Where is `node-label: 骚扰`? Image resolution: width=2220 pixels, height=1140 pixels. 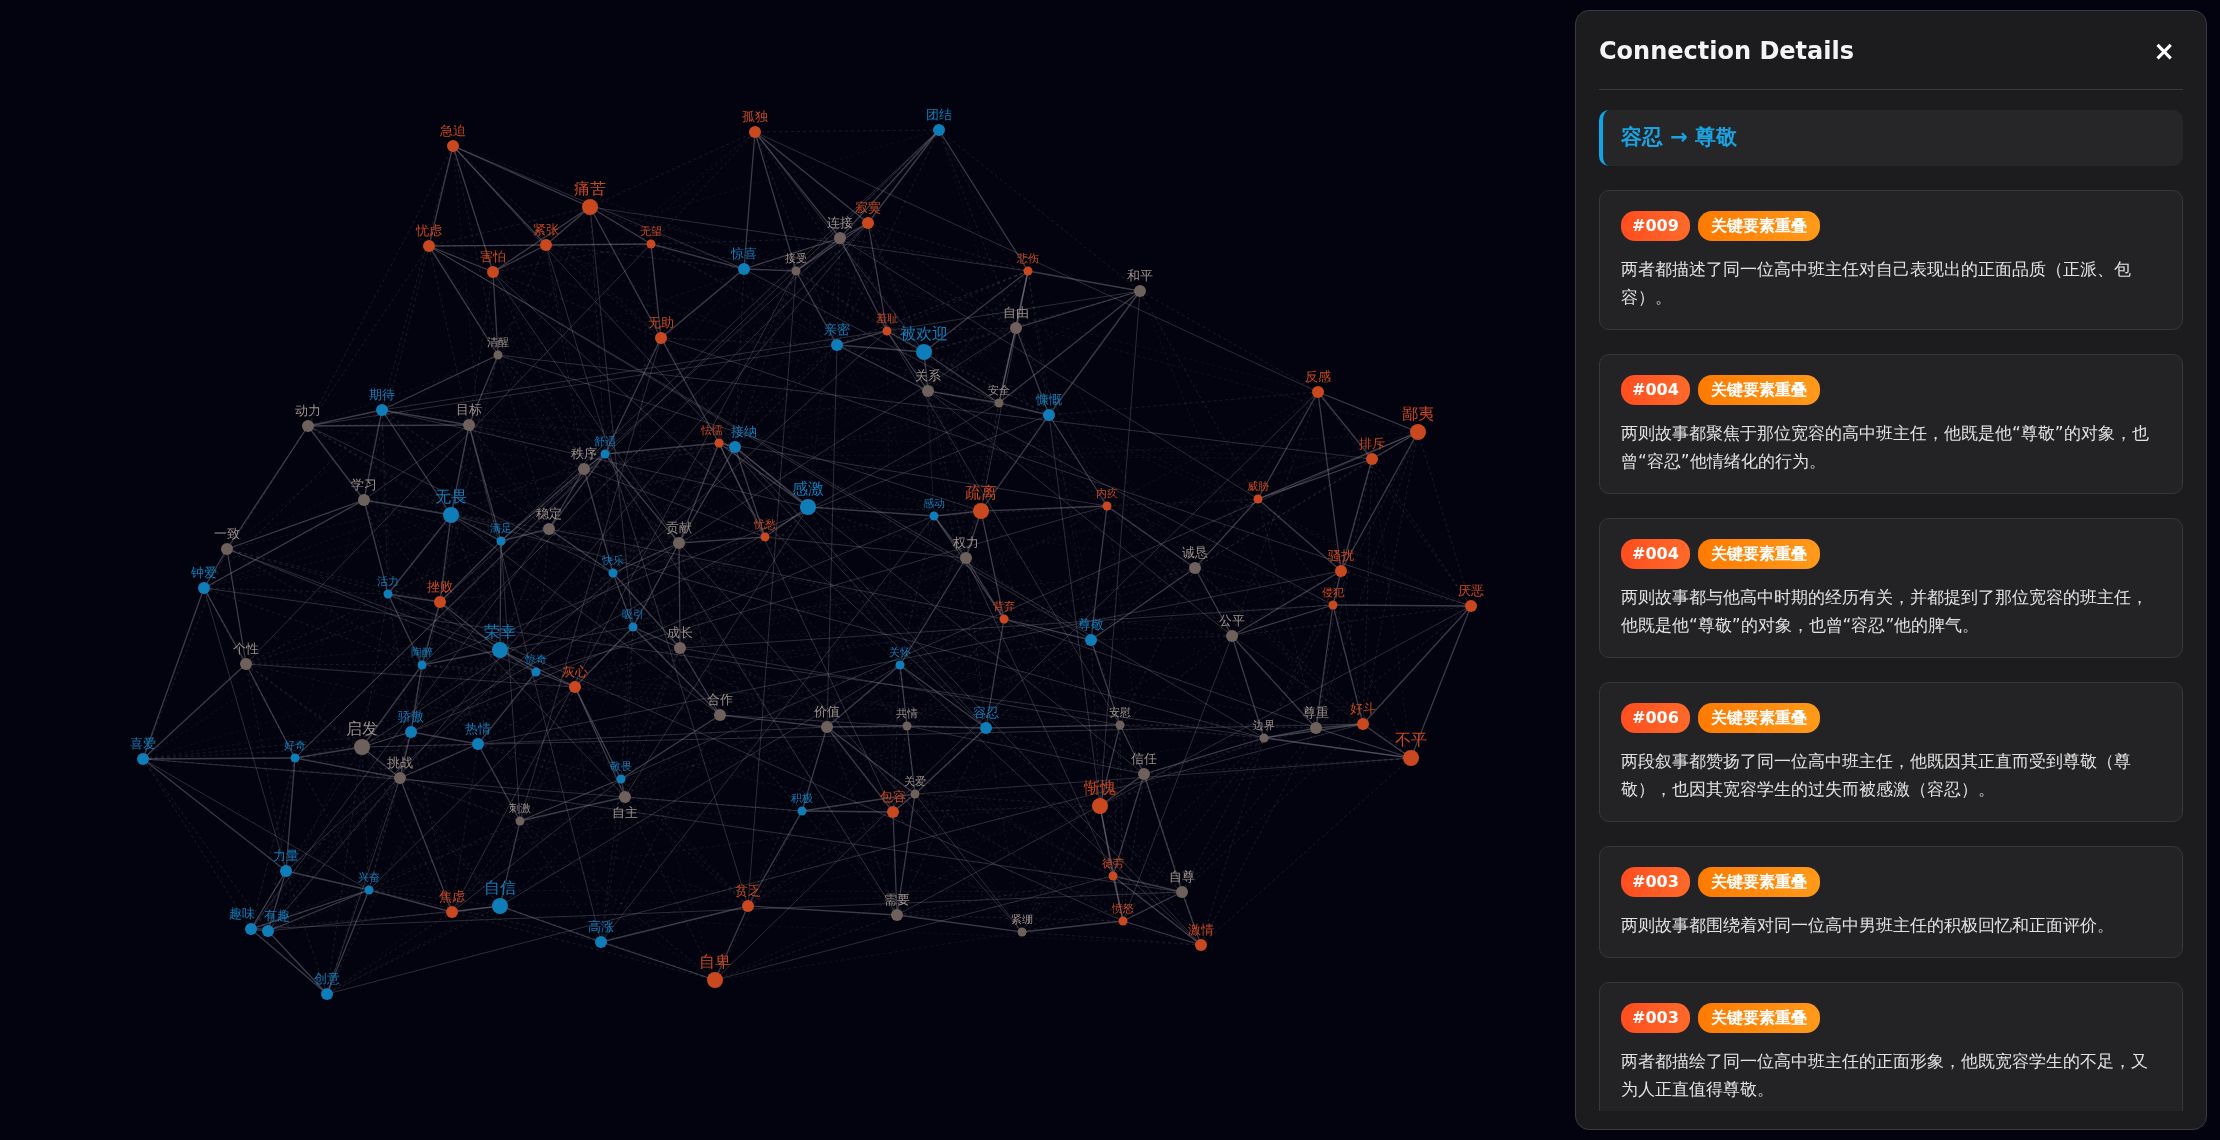 node-label: 骚扰 is located at coordinates (1341, 555).